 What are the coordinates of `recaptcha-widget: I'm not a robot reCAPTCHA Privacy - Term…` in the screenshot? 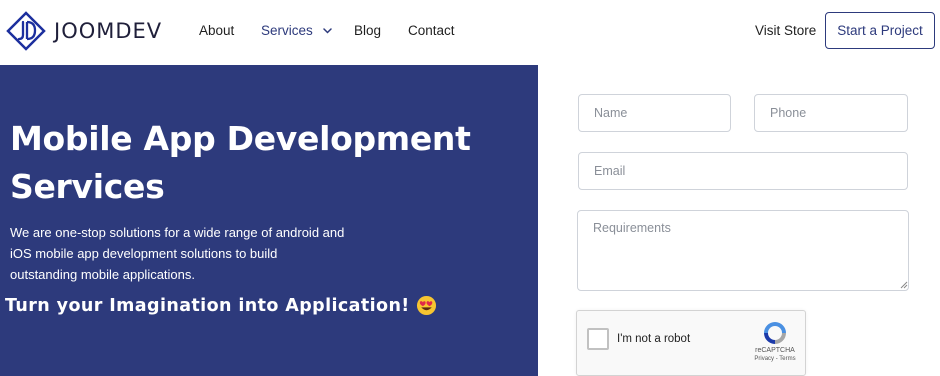 It's located at (691, 343).